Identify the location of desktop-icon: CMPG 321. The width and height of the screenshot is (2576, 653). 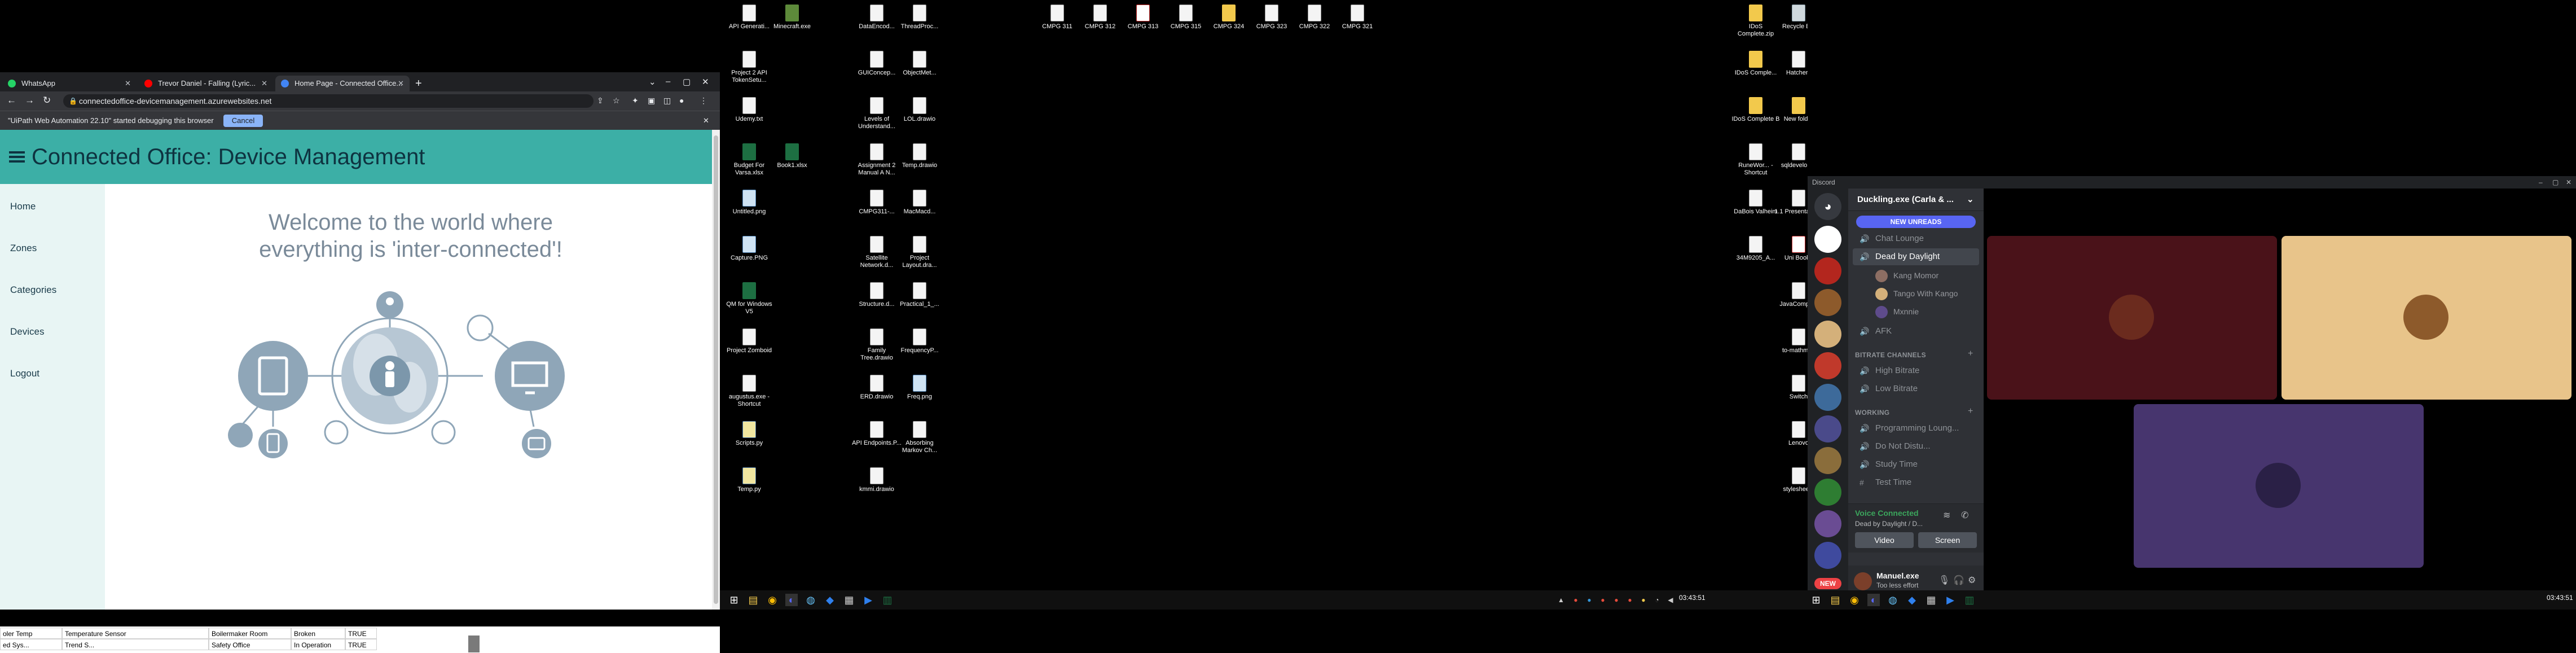
(1357, 17).